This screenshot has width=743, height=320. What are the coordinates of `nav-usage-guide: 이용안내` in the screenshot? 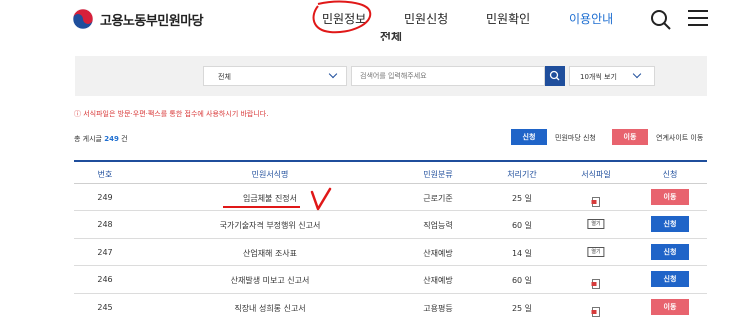 It's located at (591, 18).